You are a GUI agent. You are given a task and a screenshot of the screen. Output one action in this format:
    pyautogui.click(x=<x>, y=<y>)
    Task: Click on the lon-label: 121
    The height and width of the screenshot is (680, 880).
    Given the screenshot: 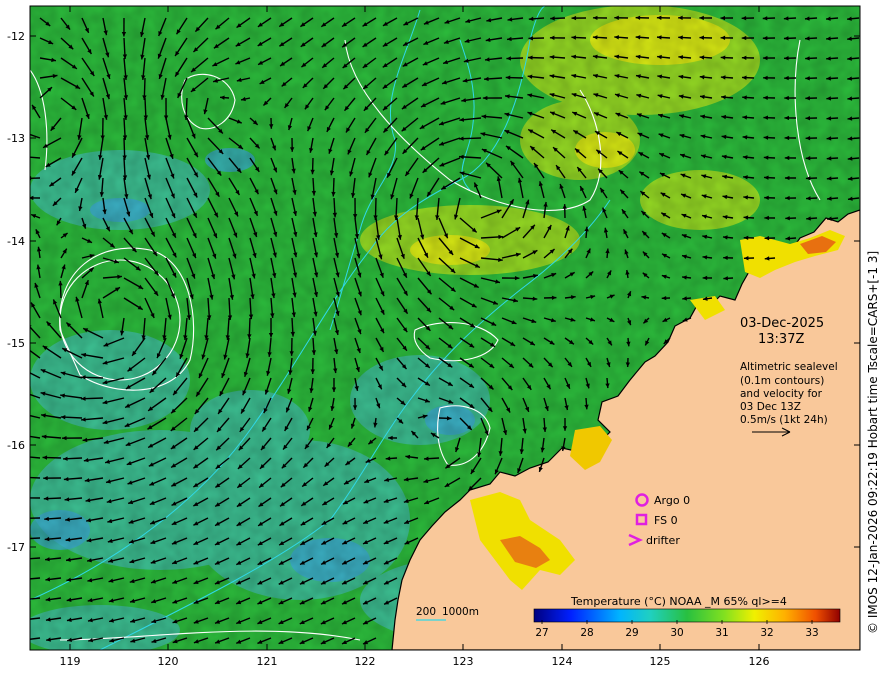 What is the action you would take?
    pyautogui.click(x=267, y=661)
    